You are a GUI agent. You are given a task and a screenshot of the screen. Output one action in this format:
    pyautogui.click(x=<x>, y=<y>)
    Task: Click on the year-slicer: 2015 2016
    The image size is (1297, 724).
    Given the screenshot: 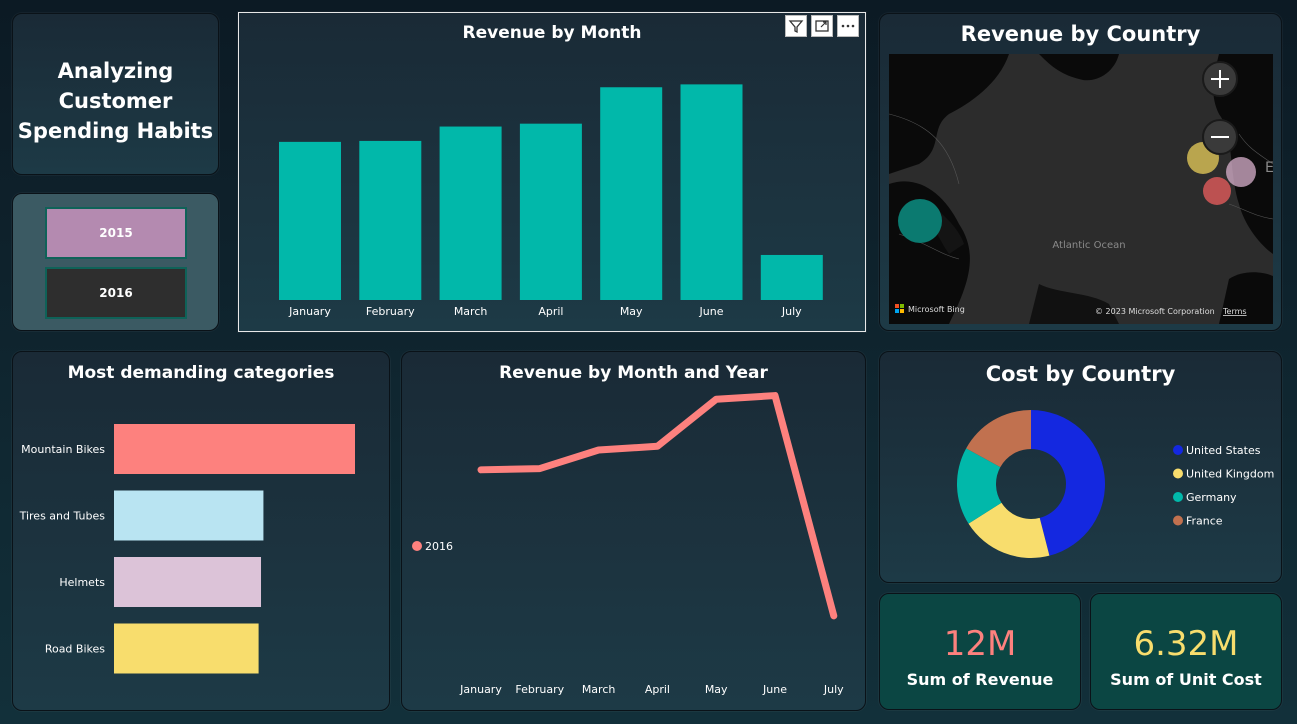 What is the action you would take?
    pyautogui.click(x=115, y=262)
    